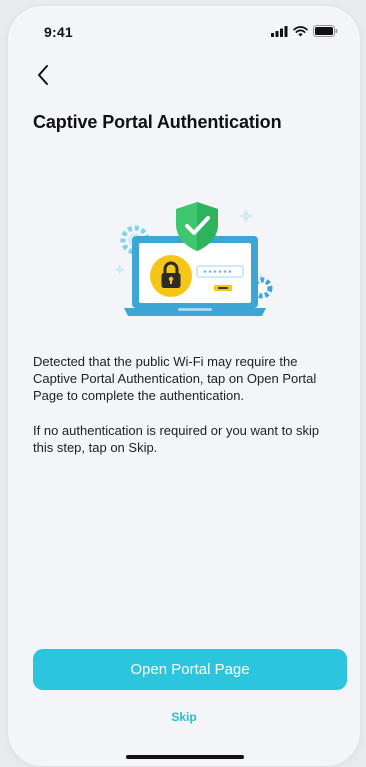 The image size is (366, 767). Describe the element at coordinates (171, 276) in the screenshot. I see `padlock-icon` at that location.